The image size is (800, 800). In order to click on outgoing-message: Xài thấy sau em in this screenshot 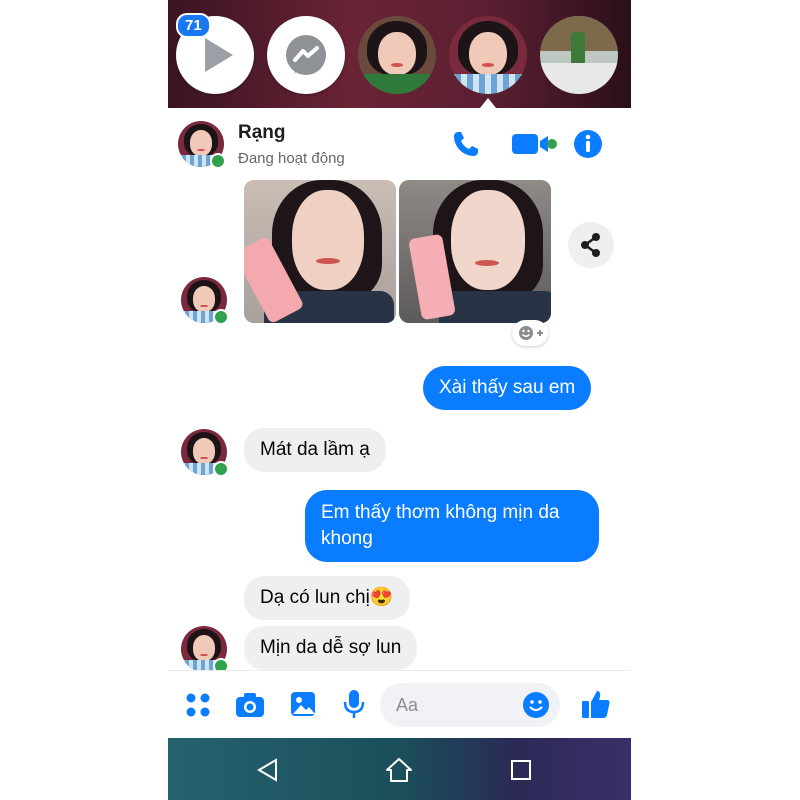, I will do `click(507, 388)`.